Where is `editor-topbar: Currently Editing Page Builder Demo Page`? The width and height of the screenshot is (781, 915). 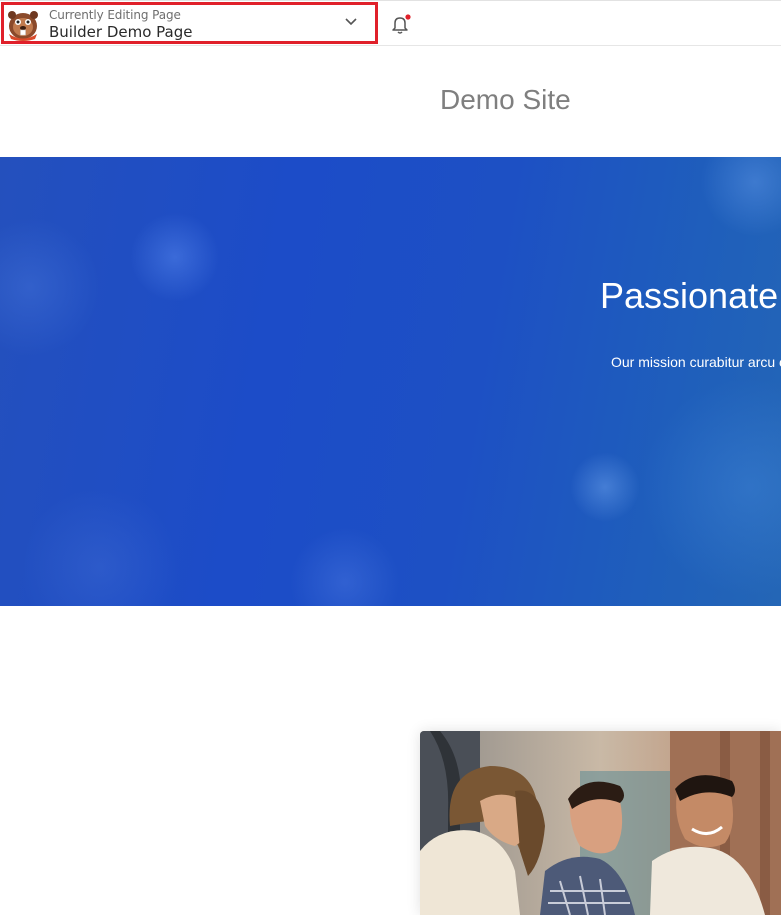
editor-topbar: Currently Editing Page Builder Demo Page is located at coordinates (390, 23).